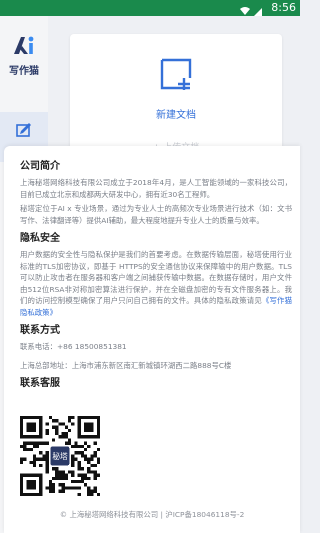 This screenshot has height=533, width=320. Describe the element at coordinates (46, 365) in the screenshot. I see `address-label: 上海总部地址：` at that location.